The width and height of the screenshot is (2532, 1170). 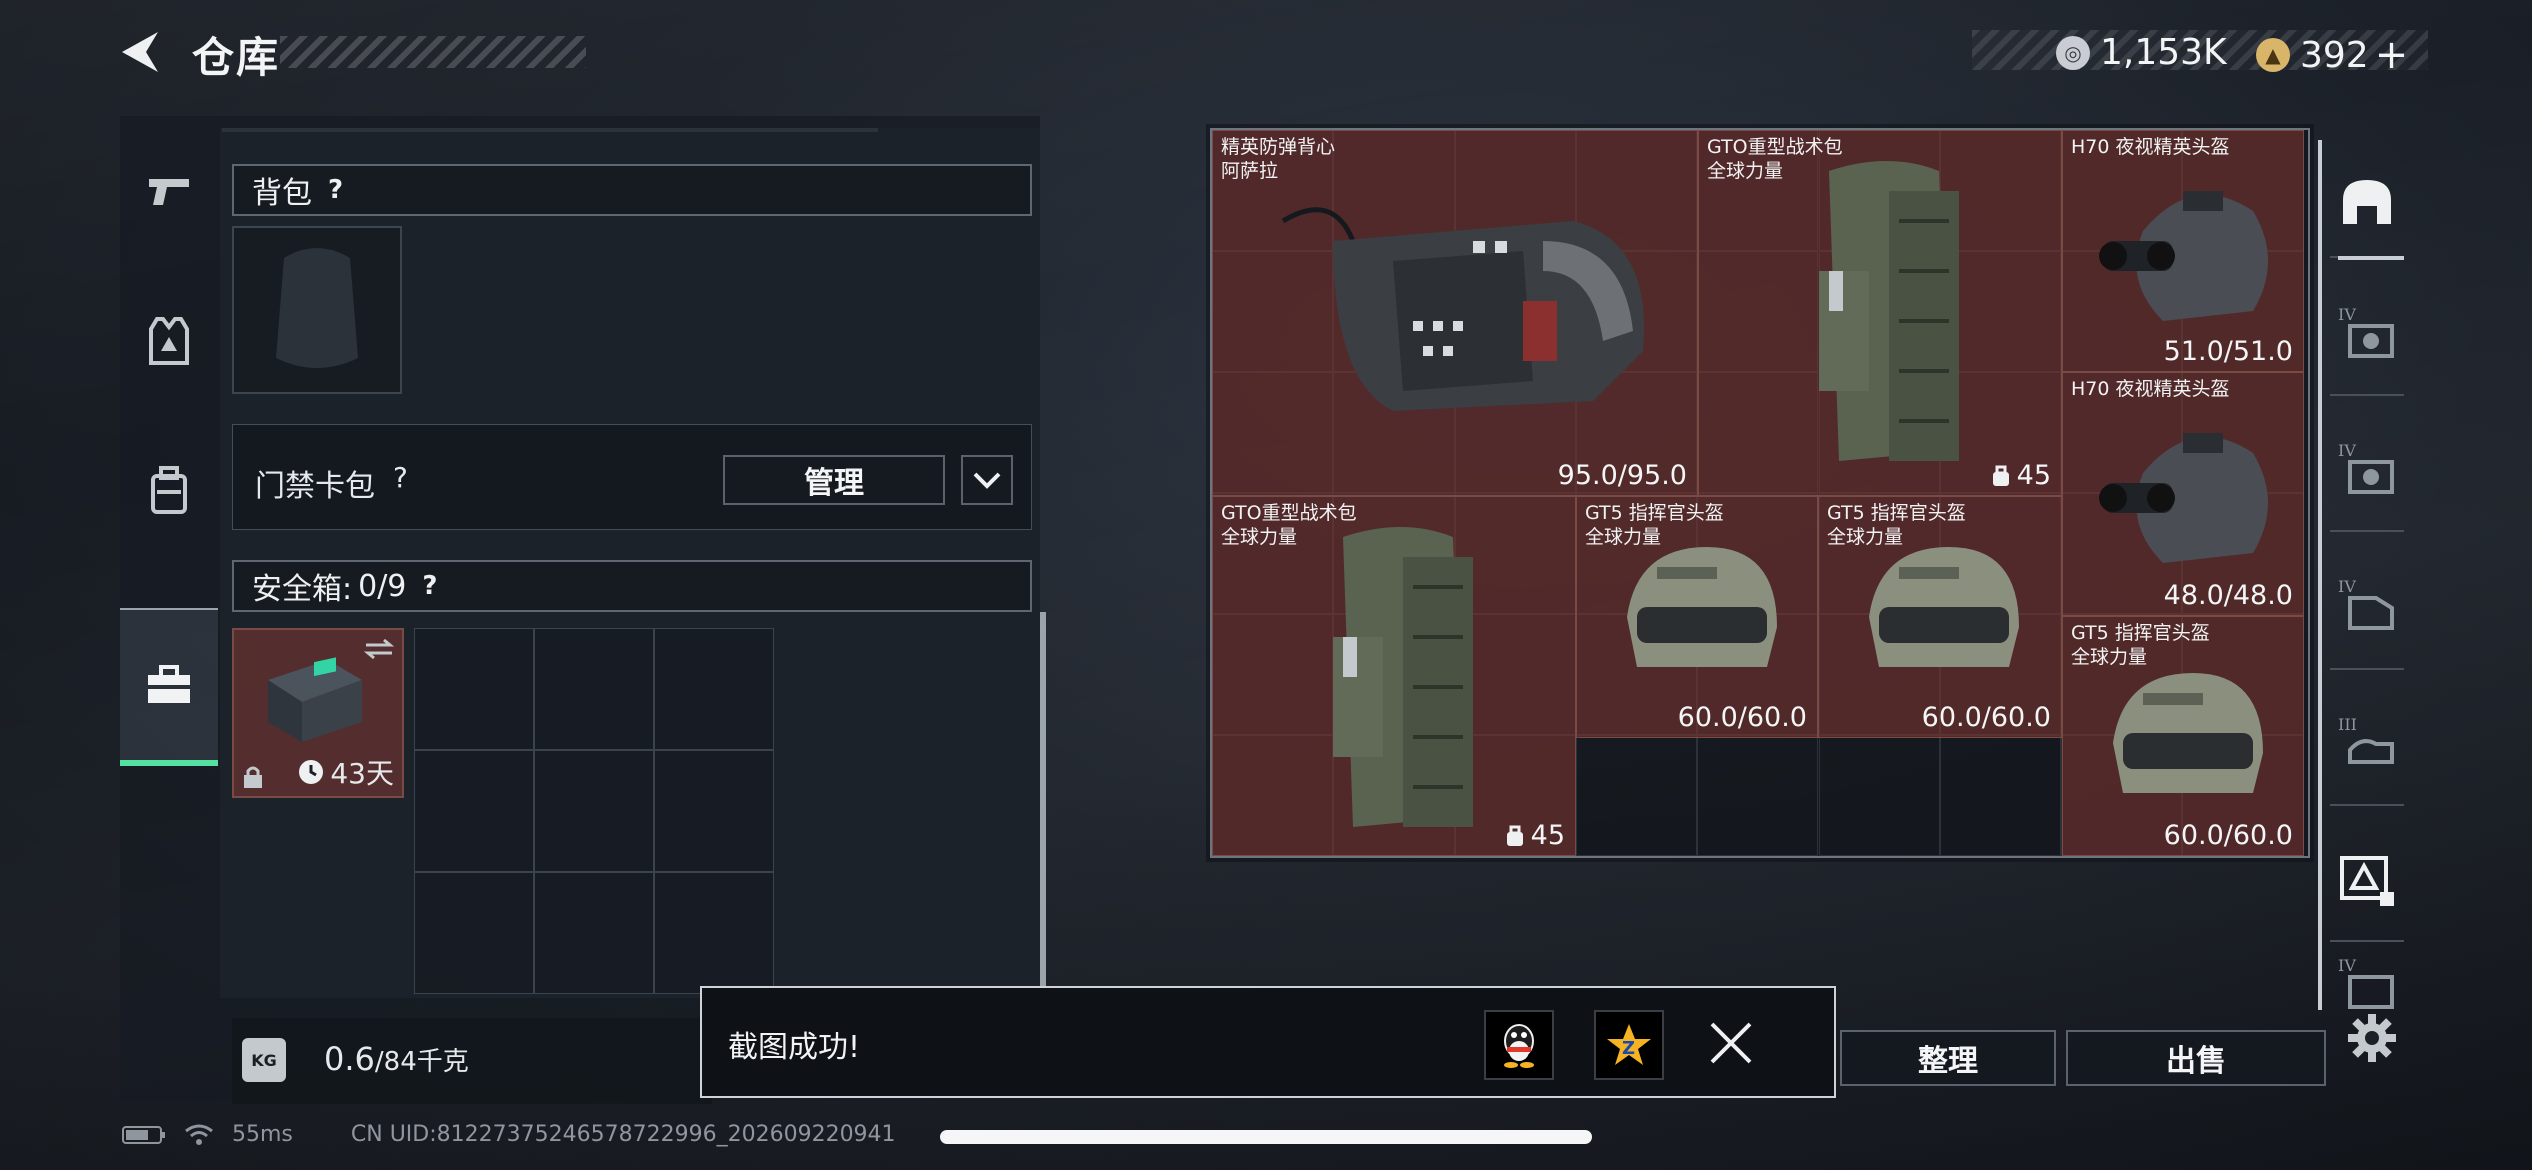 I want to click on home-indicator, so click(x=1266, y=1137).